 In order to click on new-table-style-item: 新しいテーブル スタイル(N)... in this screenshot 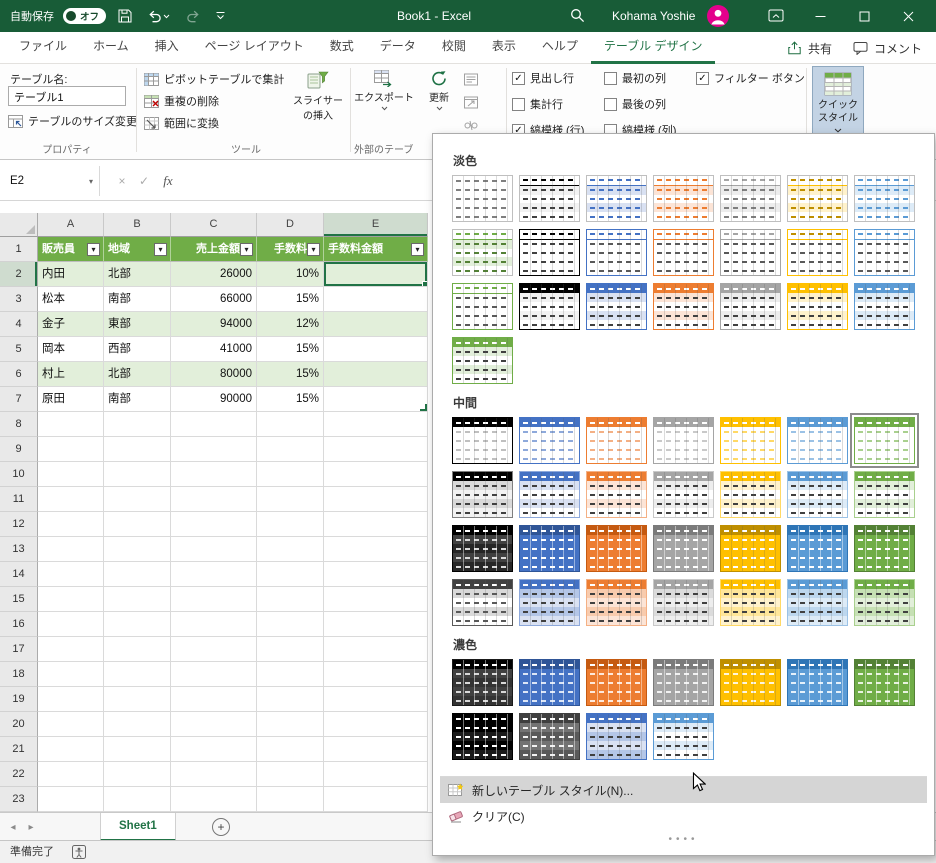, I will do `click(683, 790)`.